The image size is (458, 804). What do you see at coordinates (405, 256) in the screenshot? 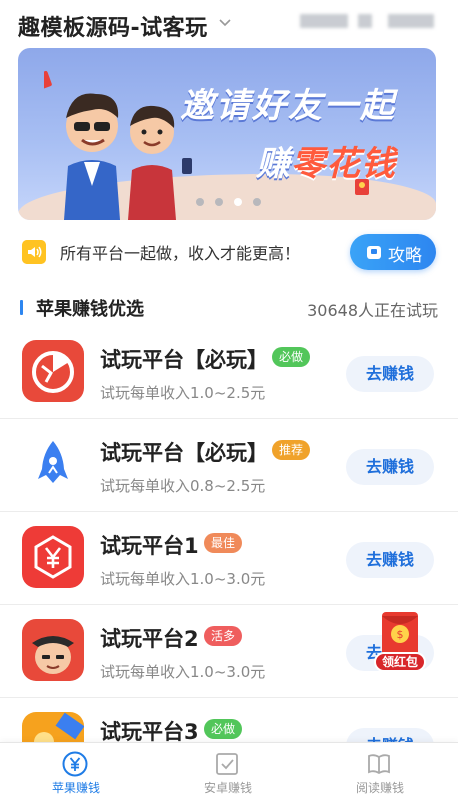
I see `guide-button-label: 攻略` at bounding box center [405, 256].